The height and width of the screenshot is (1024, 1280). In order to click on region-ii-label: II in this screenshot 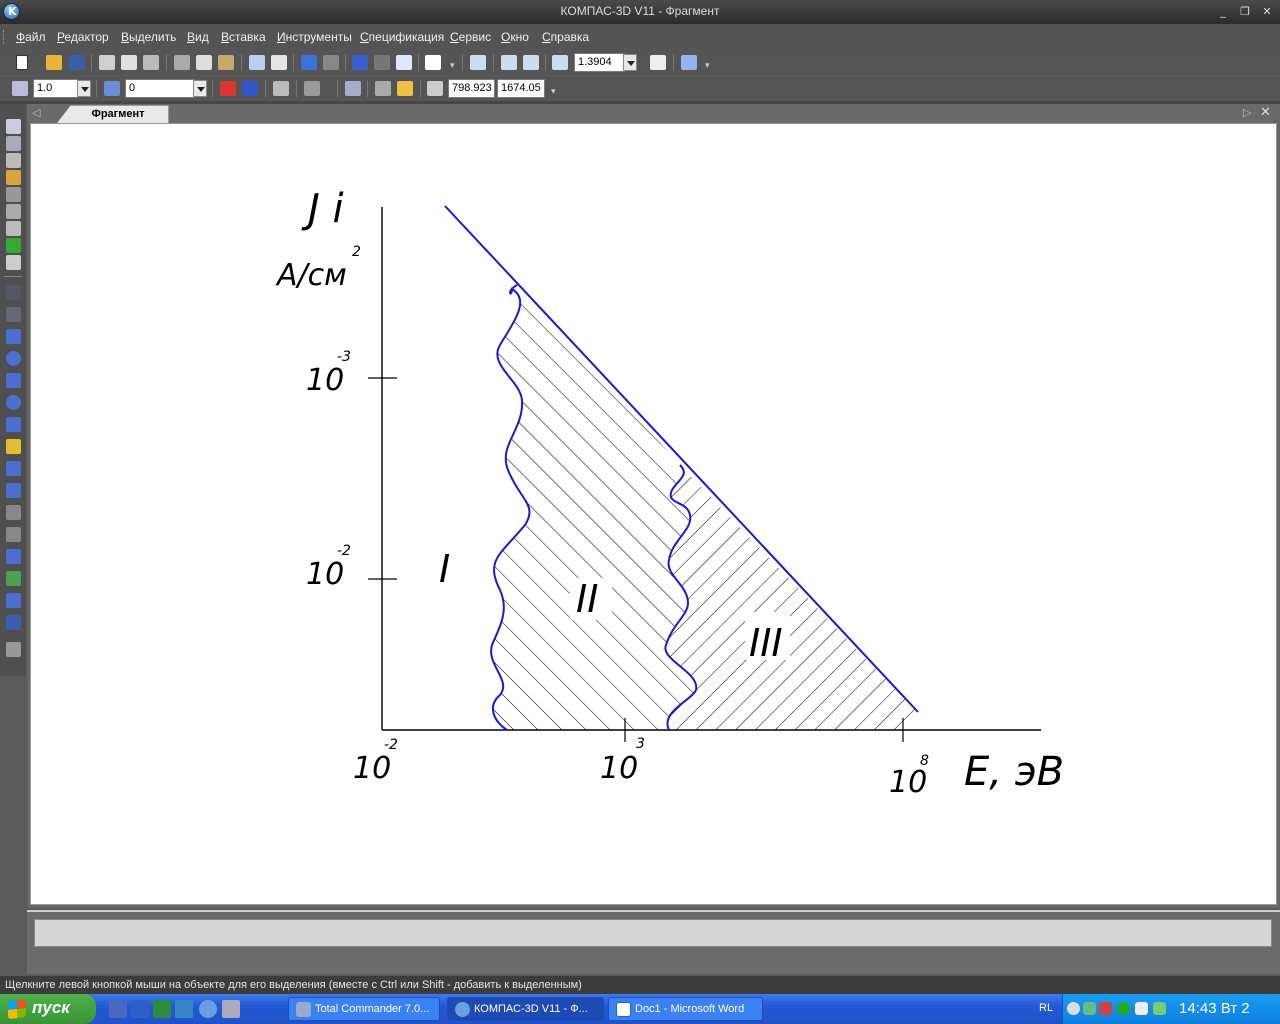, I will do `click(587, 599)`.